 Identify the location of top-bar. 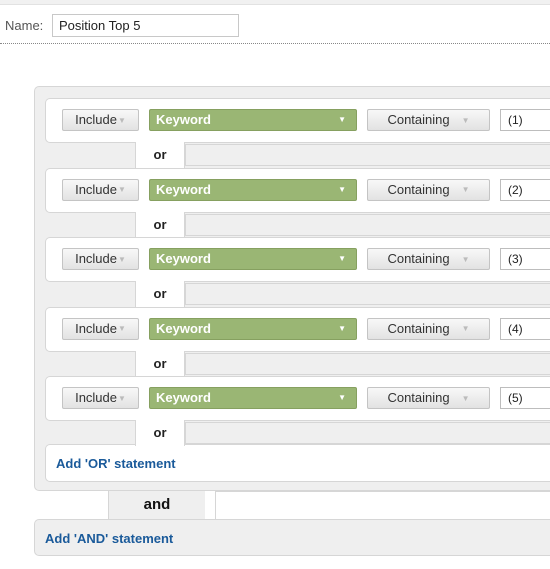
(275, 2).